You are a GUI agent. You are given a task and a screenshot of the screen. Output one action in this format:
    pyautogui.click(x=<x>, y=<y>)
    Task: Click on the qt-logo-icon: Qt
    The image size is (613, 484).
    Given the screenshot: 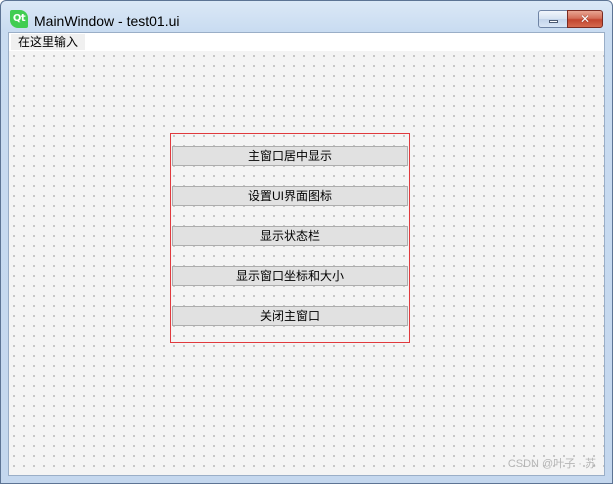 What is the action you would take?
    pyautogui.click(x=19, y=19)
    